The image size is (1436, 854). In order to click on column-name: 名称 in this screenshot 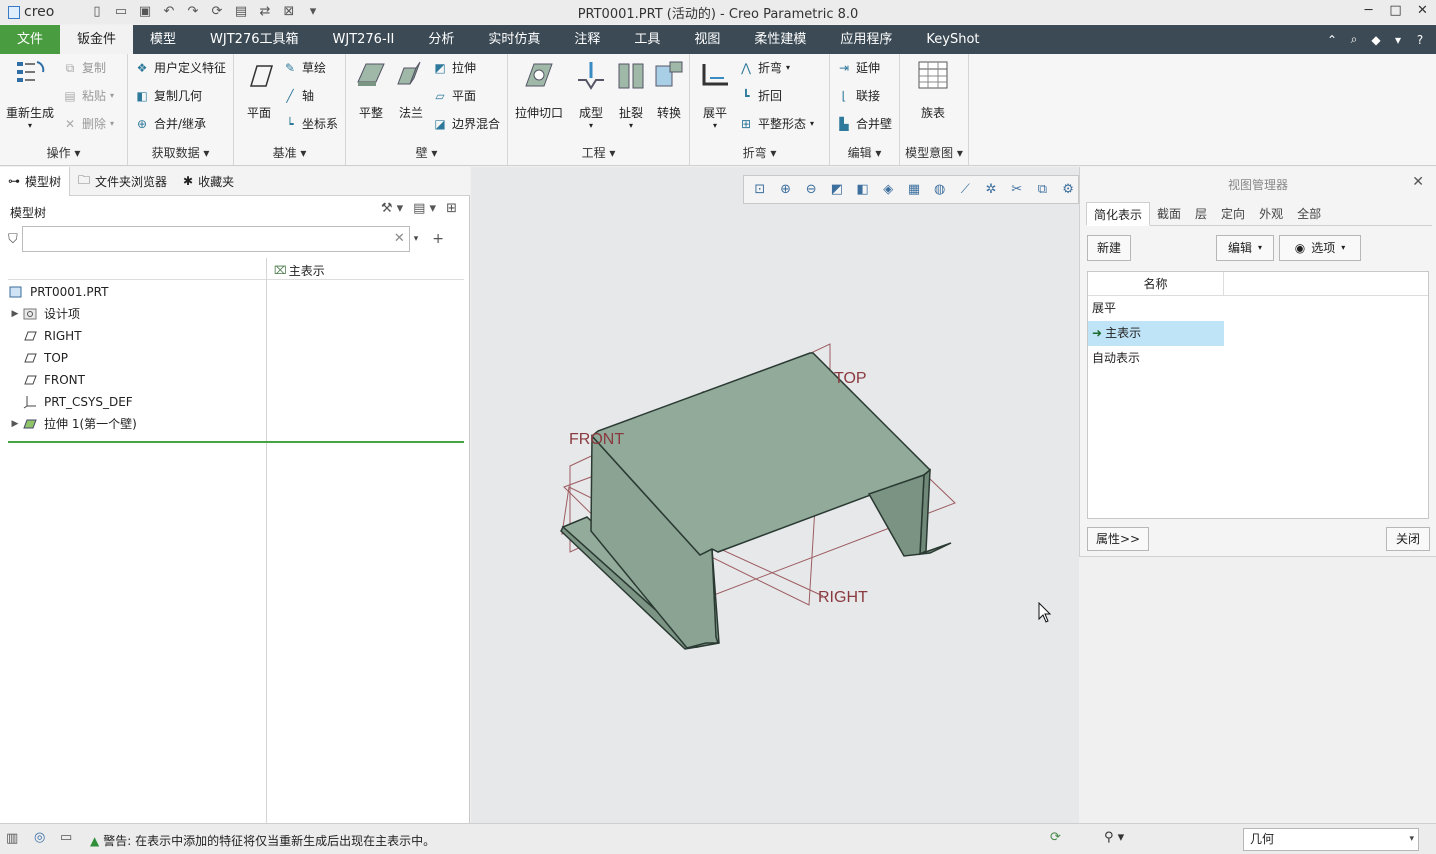, I will do `click(1156, 283)`.